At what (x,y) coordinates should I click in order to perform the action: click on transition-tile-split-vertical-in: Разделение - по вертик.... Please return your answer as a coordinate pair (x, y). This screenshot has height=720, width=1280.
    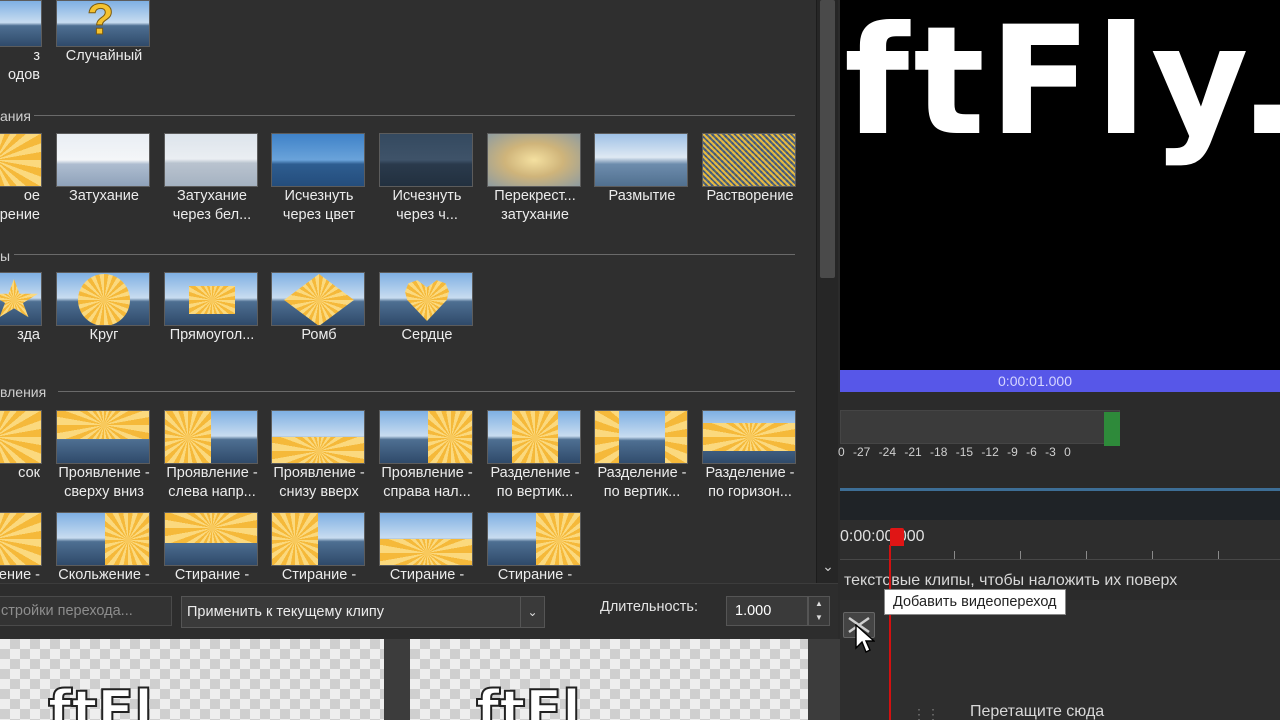
    Looking at the image, I should click on (535, 456).